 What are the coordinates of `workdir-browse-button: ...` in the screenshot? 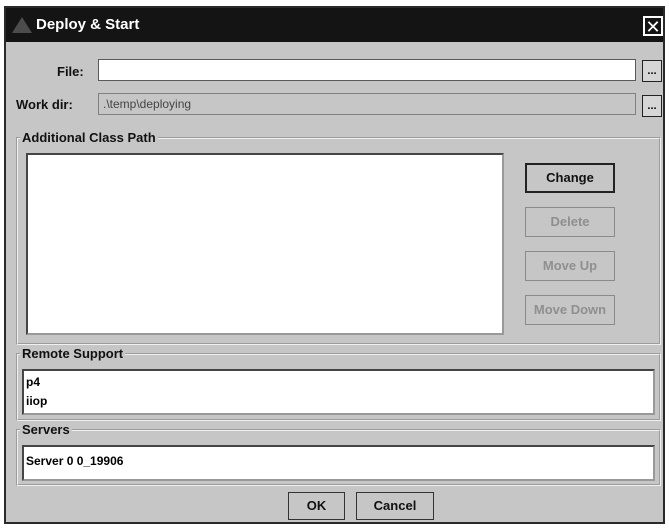 It's located at (652, 106).